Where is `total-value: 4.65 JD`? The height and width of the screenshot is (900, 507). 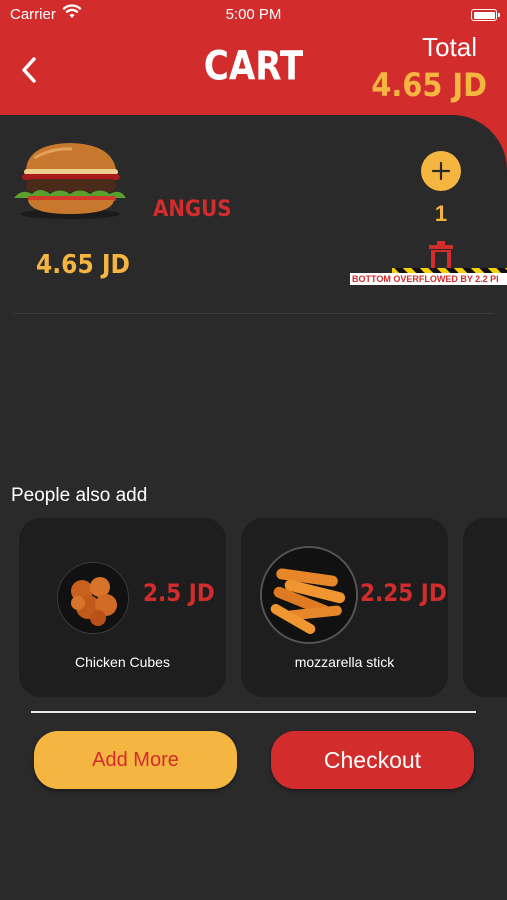 total-value: 4.65 JD is located at coordinates (429, 85).